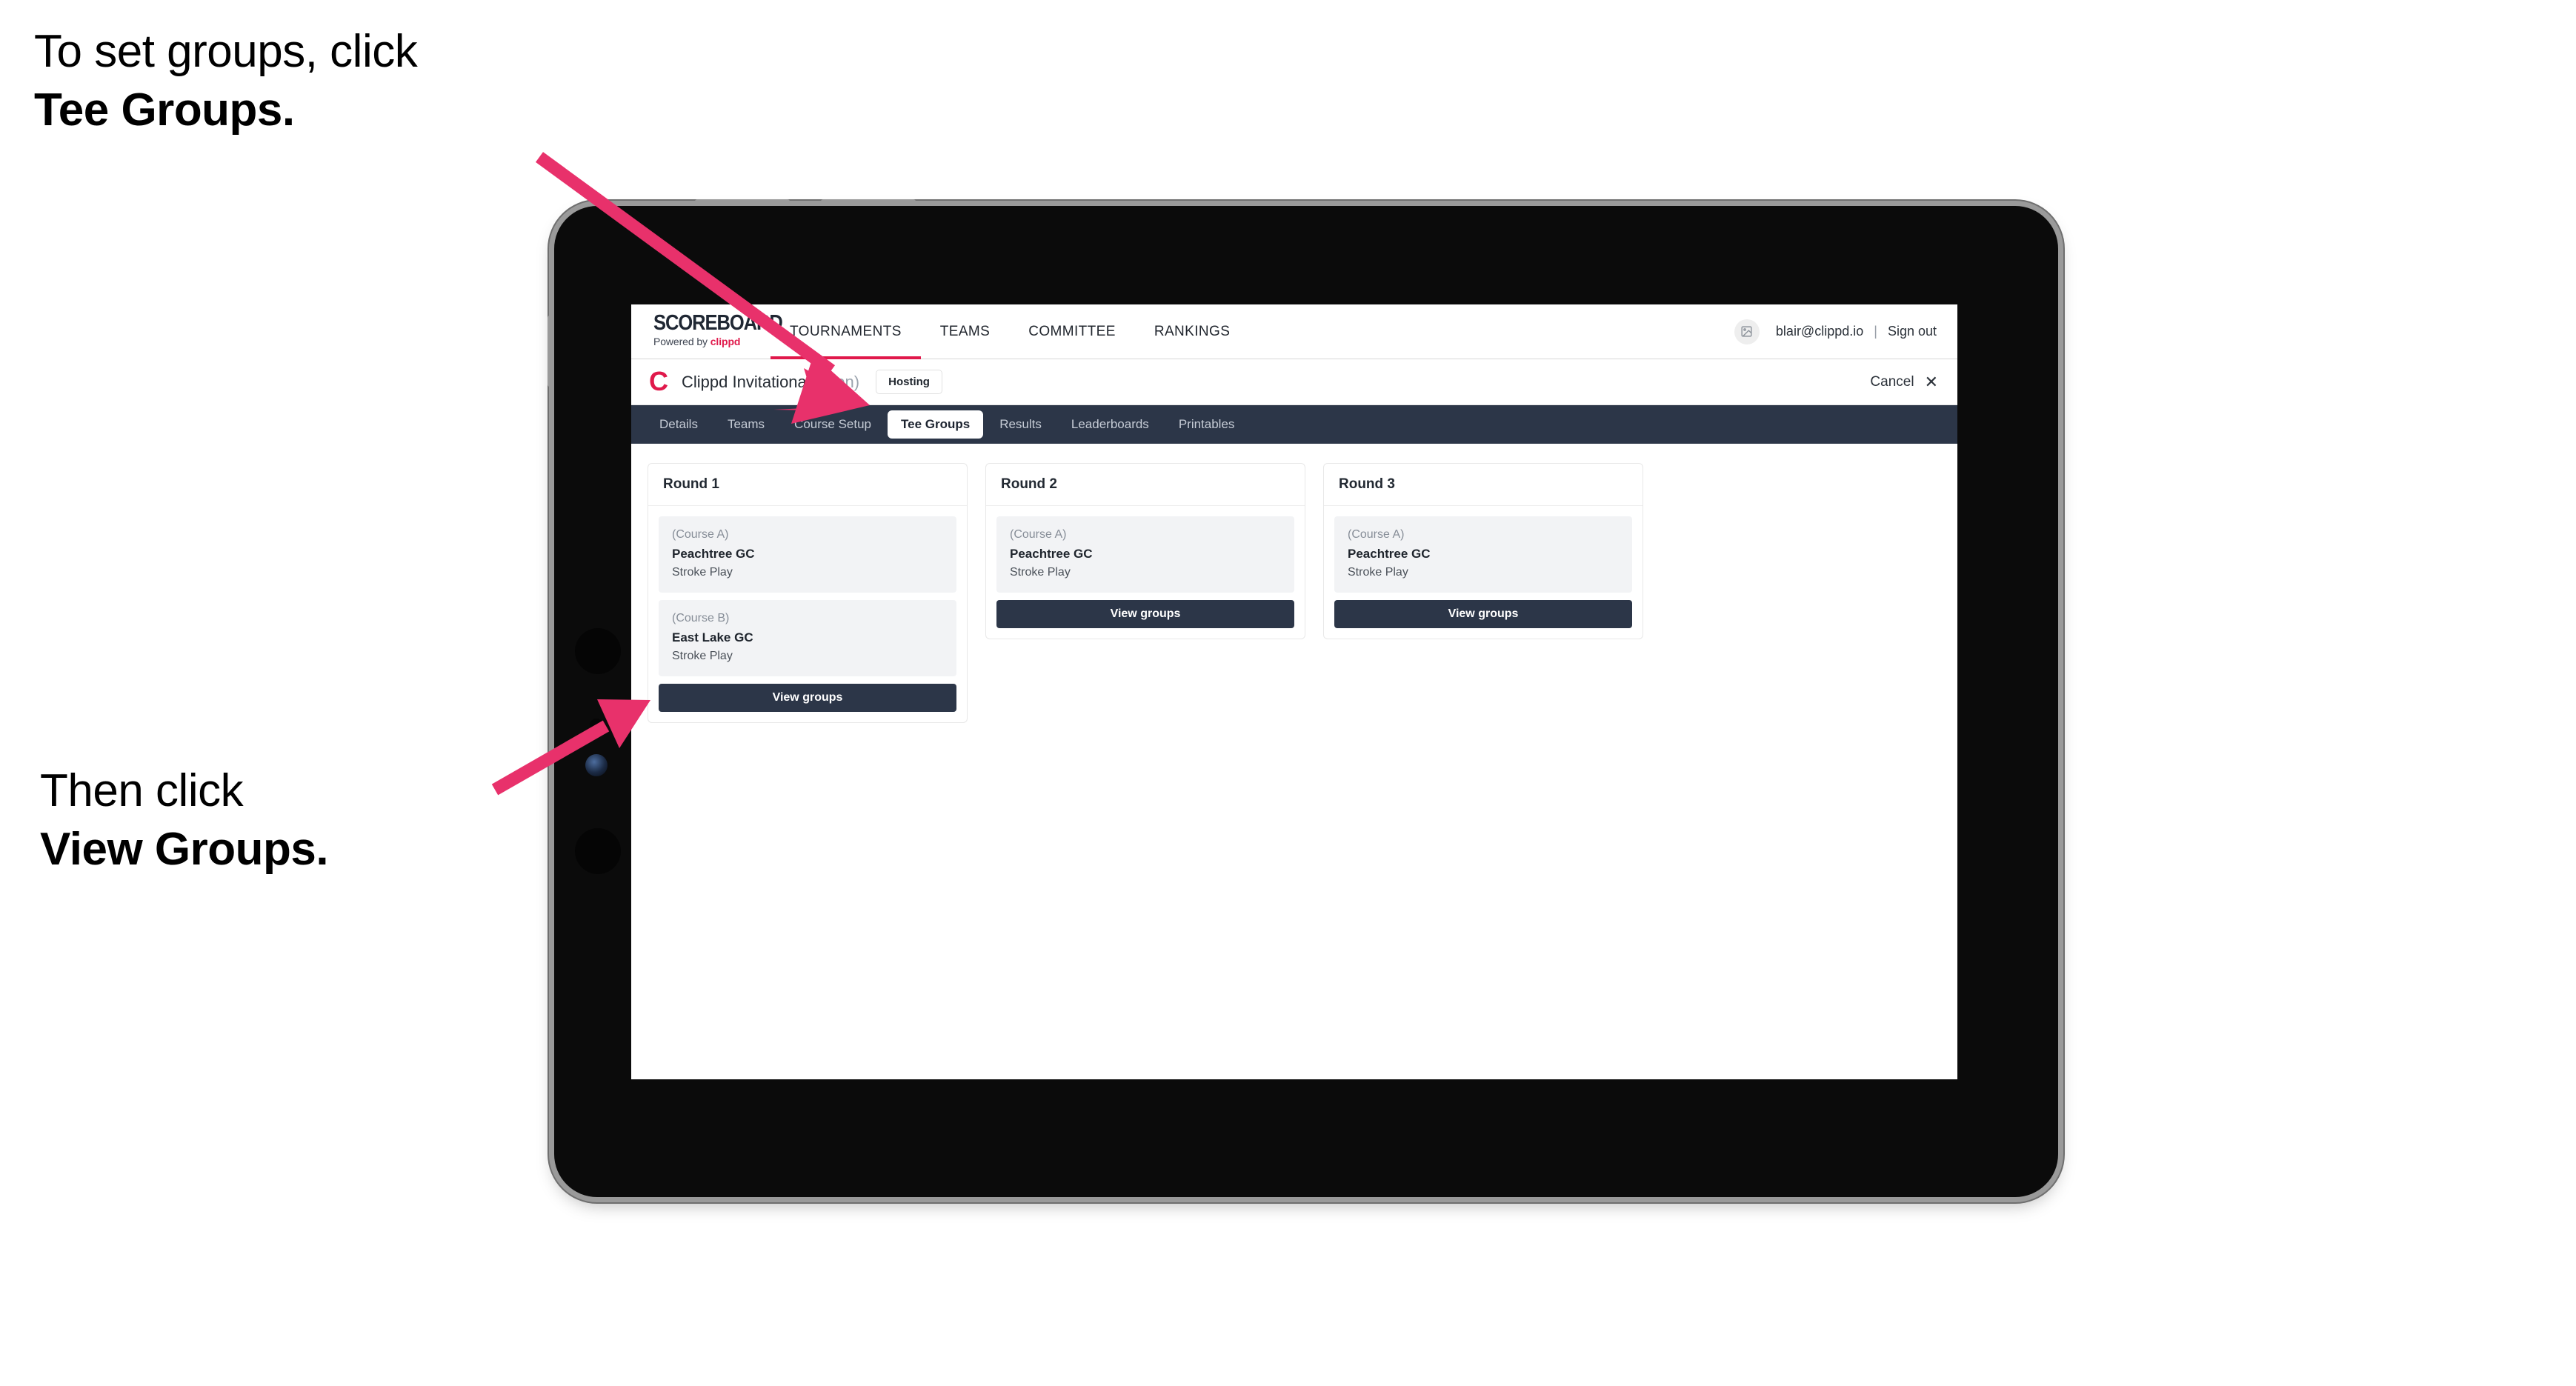  What do you see at coordinates (712, 637) in the screenshot?
I see `course-name: East Lake GC` at bounding box center [712, 637].